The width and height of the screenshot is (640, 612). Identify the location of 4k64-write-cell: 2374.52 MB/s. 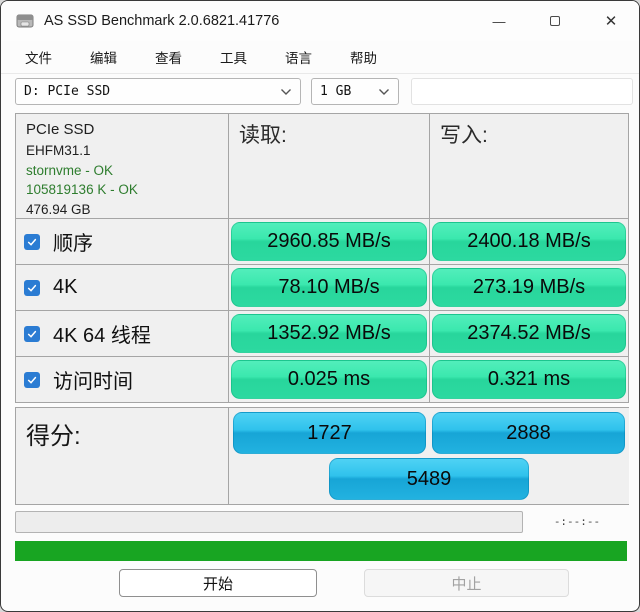
(529, 333).